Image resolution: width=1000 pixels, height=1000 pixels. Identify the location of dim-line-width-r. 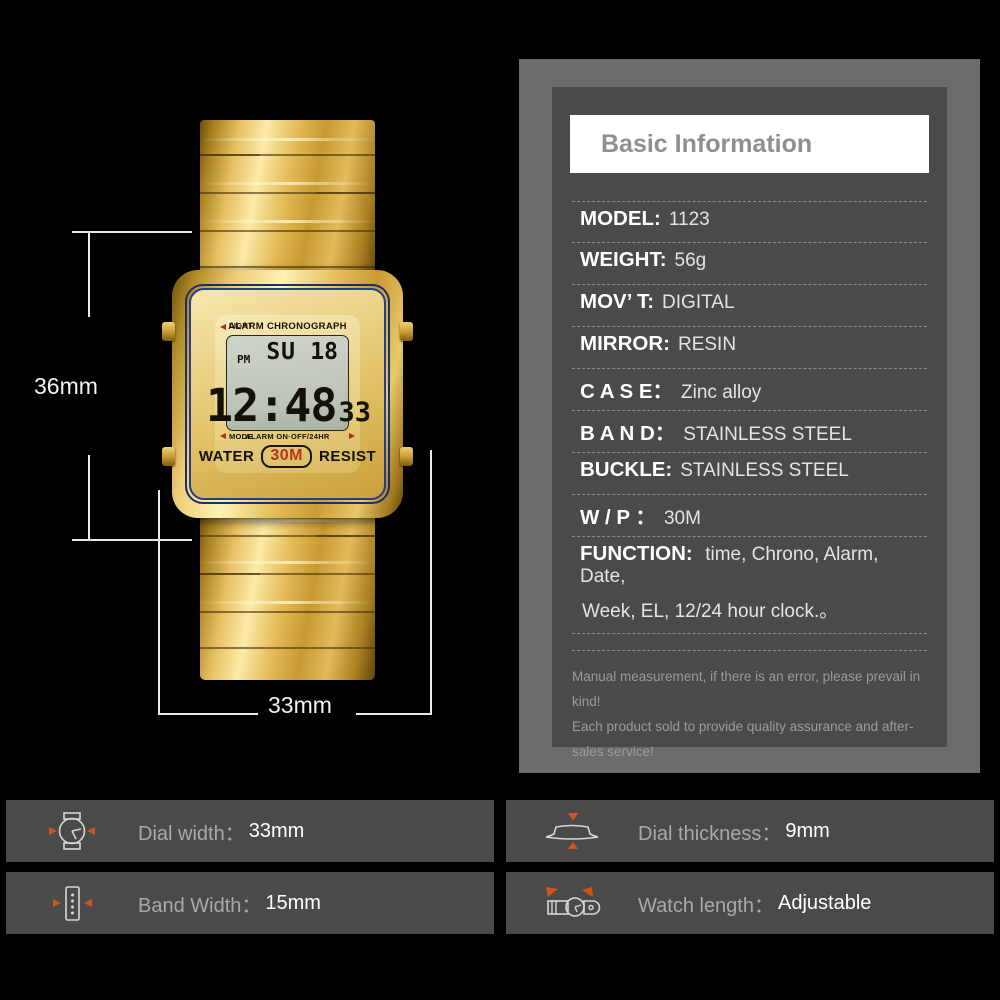
(394, 714).